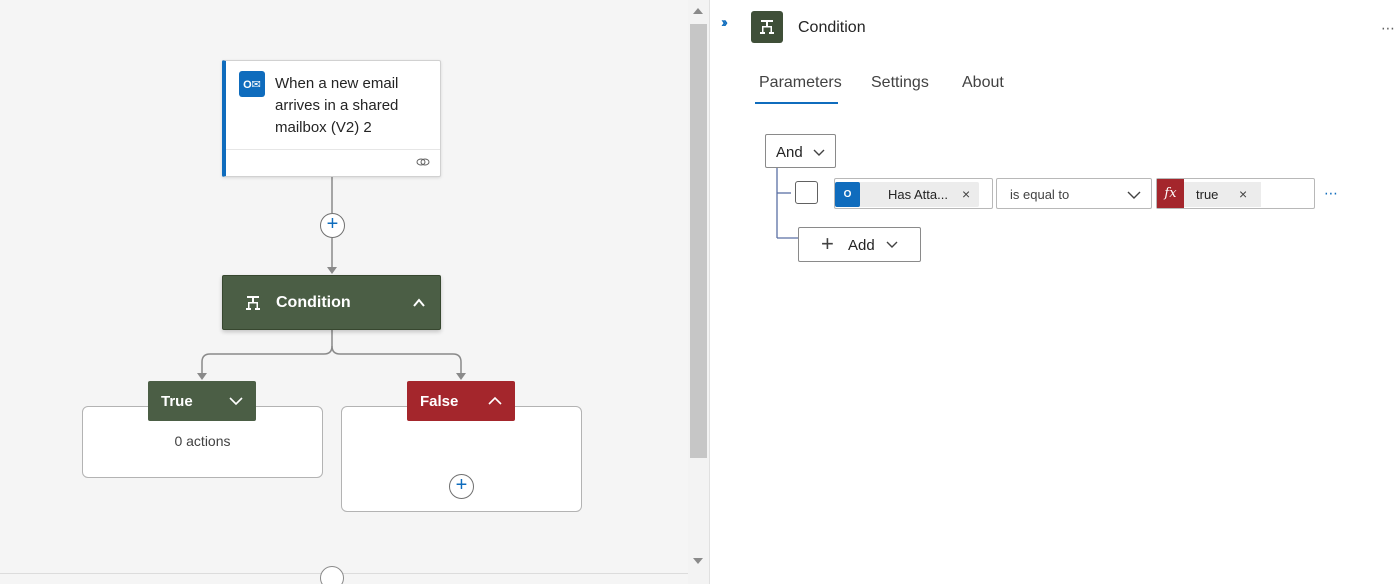 Image resolution: width=1400 pixels, height=584 pixels. I want to click on condition-icon, so click(253, 303).